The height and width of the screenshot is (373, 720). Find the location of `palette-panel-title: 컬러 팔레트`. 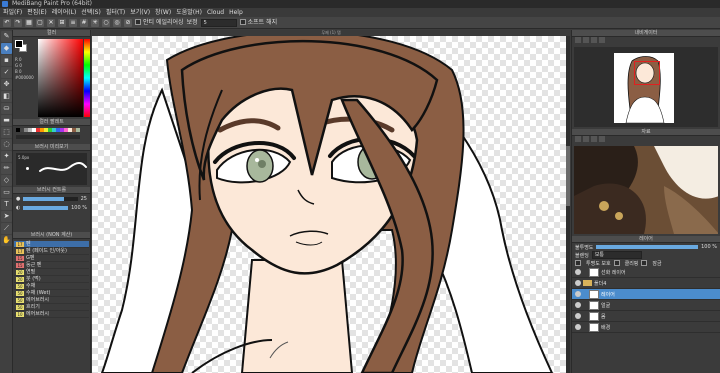

palette-panel-title: 컬러 팔레트 is located at coordinates (51, 122).